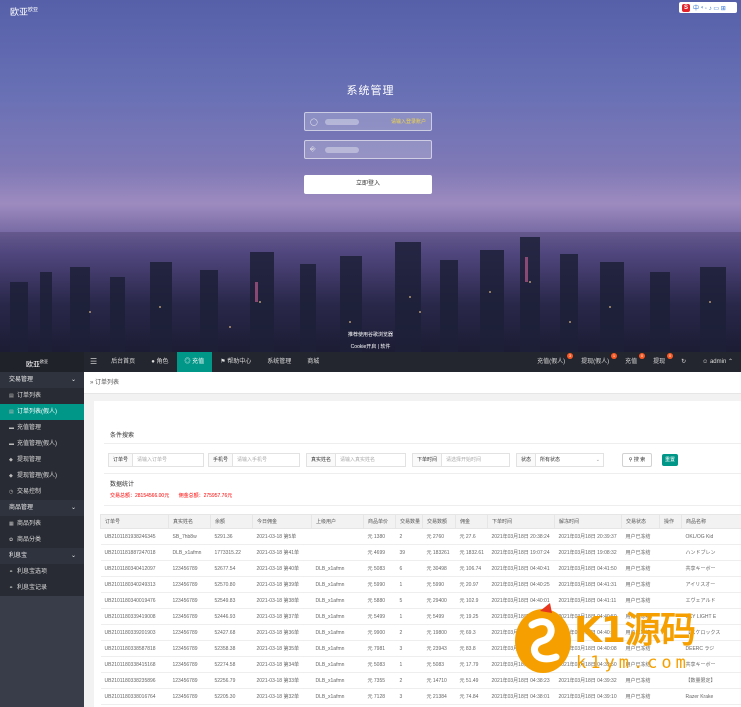 The image size is (741, 707). What do you see at coordinates (42, 460) in the screenshot?
I see `sidebar-item-withdraw: ◆ 提现管理` at bounding box center [42, 460].